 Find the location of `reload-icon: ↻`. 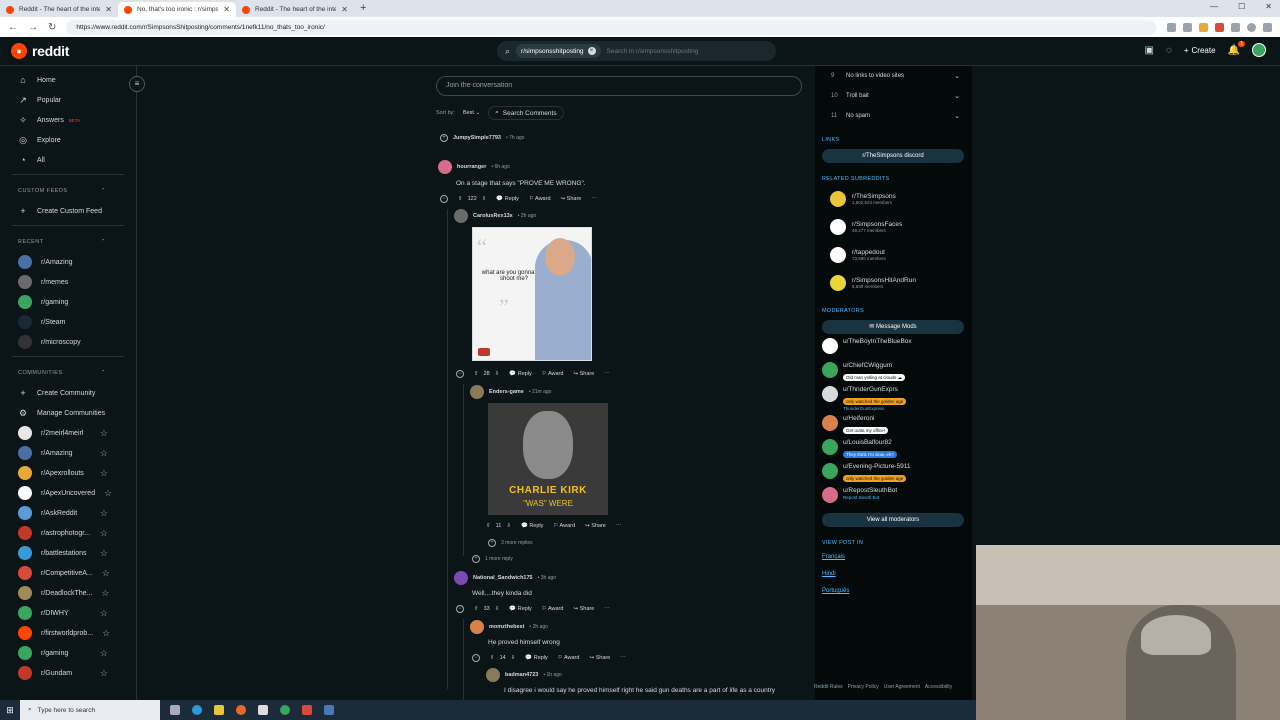

reload-icon: ↻ is located at coordinates (52, 27).